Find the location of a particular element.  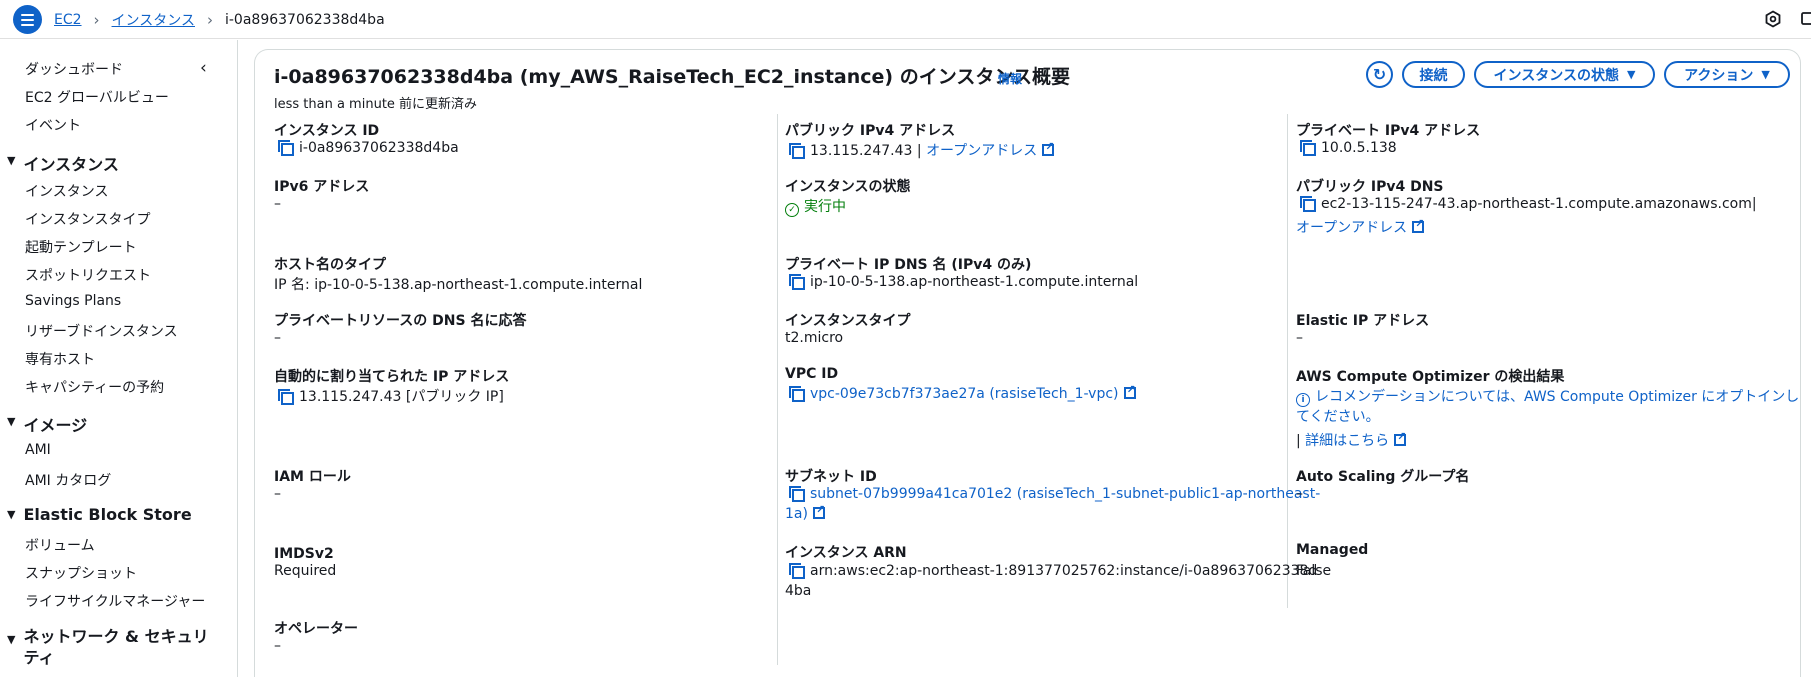

instance-id-text: i-0a89637062338d4ba is located at coordinates (379, 148).